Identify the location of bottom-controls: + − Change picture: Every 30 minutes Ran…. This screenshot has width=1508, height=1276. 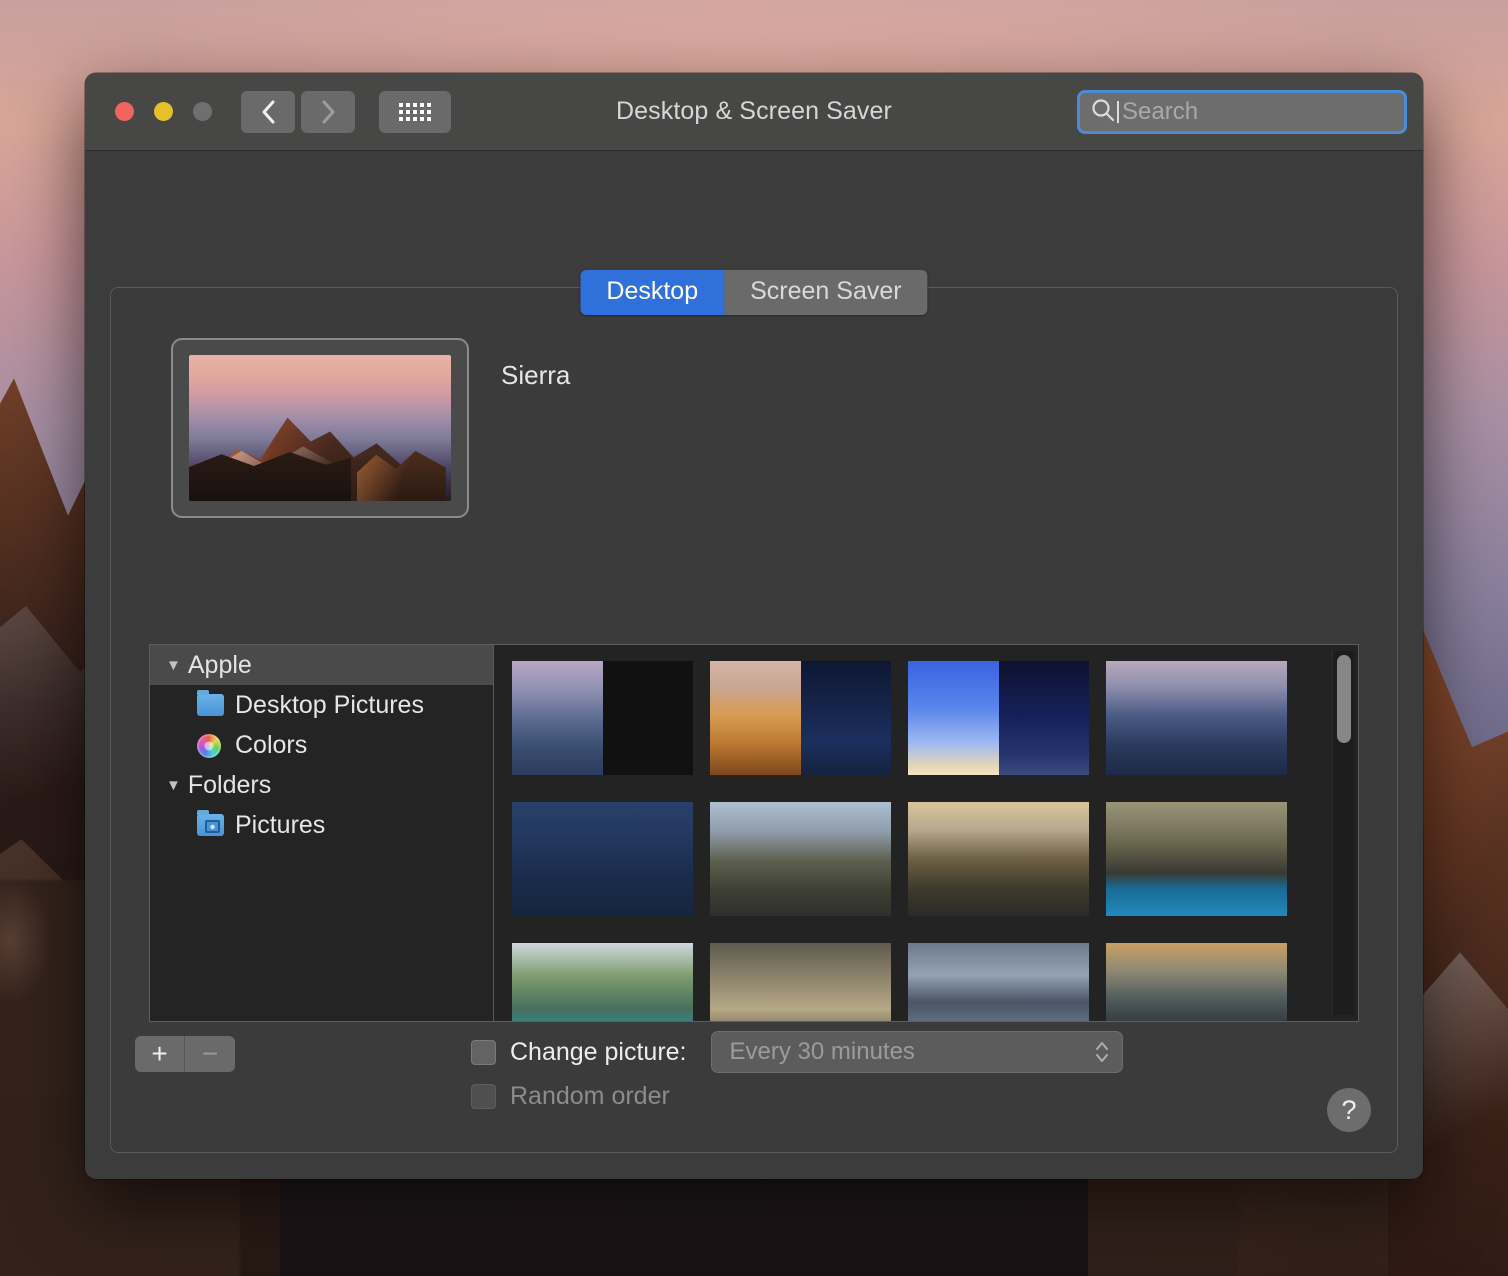
(754, 1087).